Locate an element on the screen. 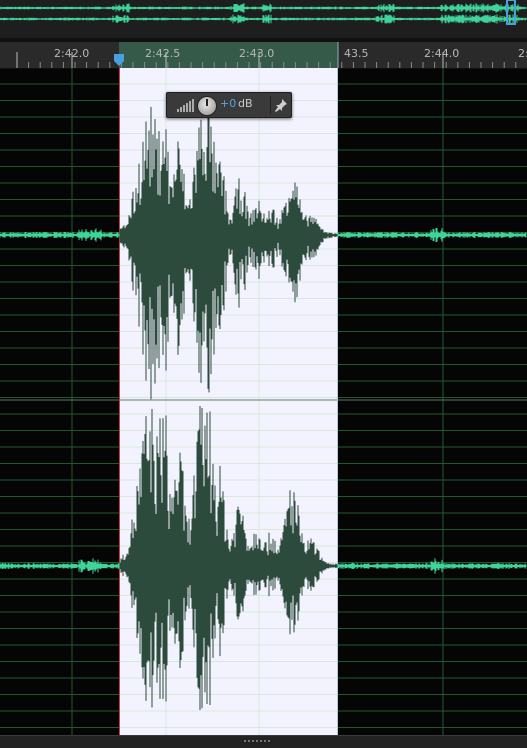 The width and height of the screenshot is (527, 748). overview-waveform is located at coordinates (263, 19).